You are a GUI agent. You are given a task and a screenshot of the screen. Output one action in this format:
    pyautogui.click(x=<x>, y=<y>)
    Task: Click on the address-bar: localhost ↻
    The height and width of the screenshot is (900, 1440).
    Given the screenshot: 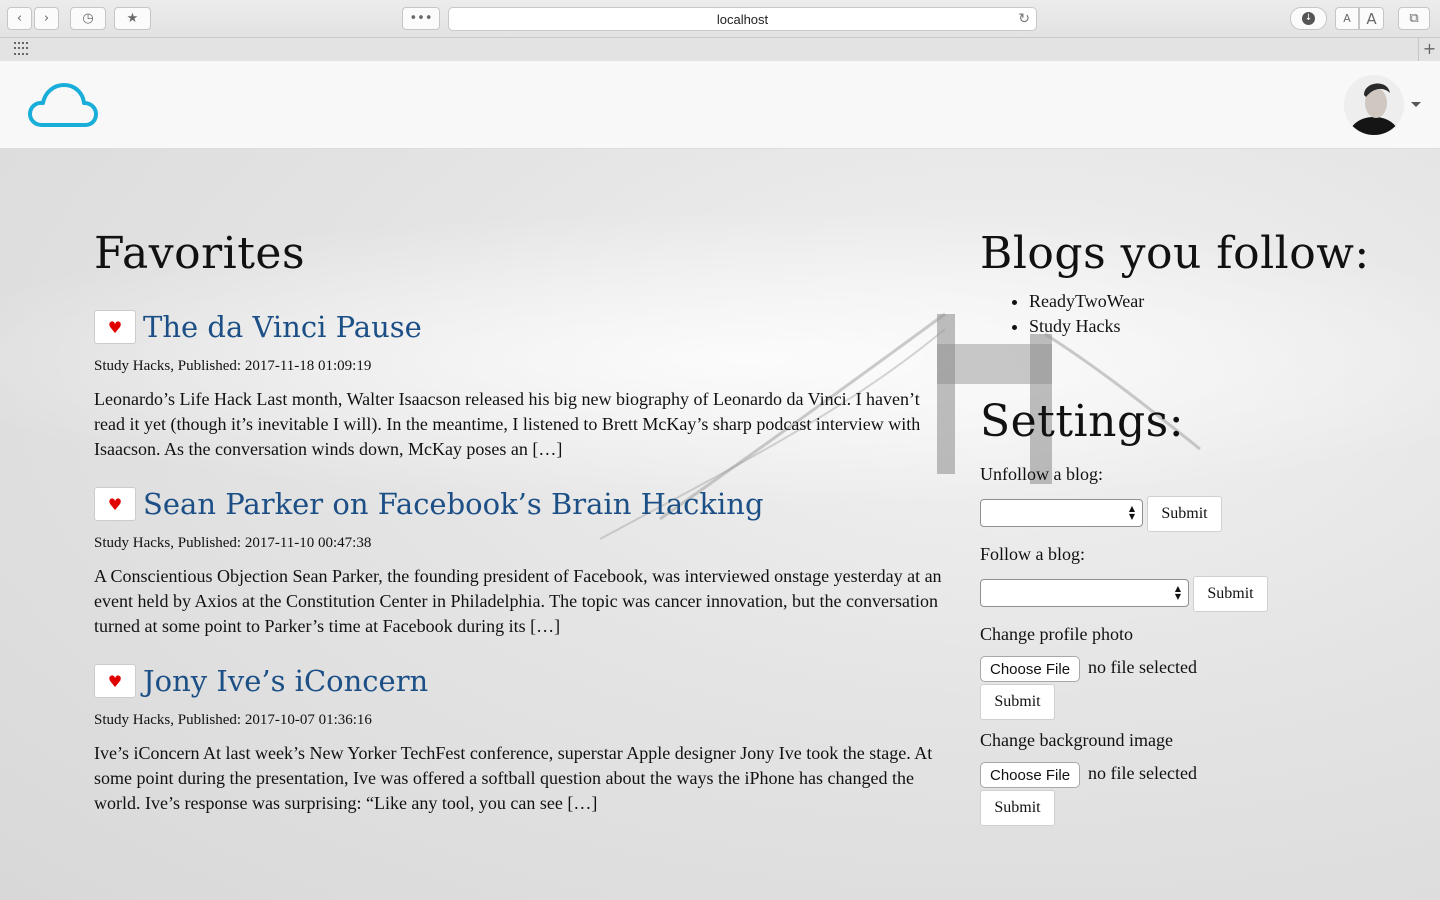 What is the action you would take?
    pyautogui.click(x=742, y=19)
    